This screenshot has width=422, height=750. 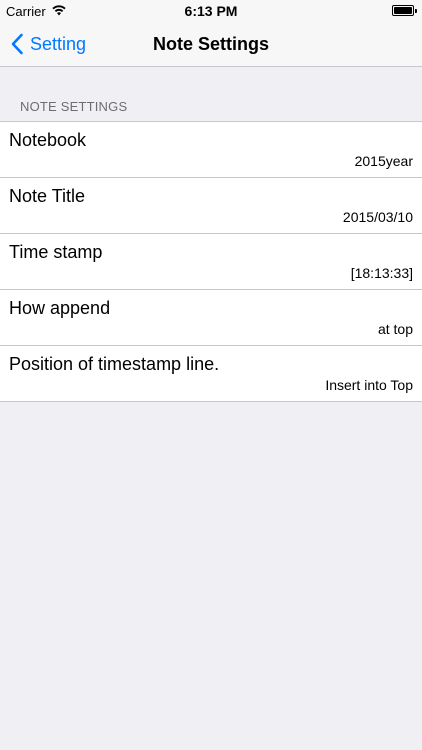 What do you see at coordinates (60, 308) in the screenshot?
I see `setting-title: How append` at bounding box center [60, 308].